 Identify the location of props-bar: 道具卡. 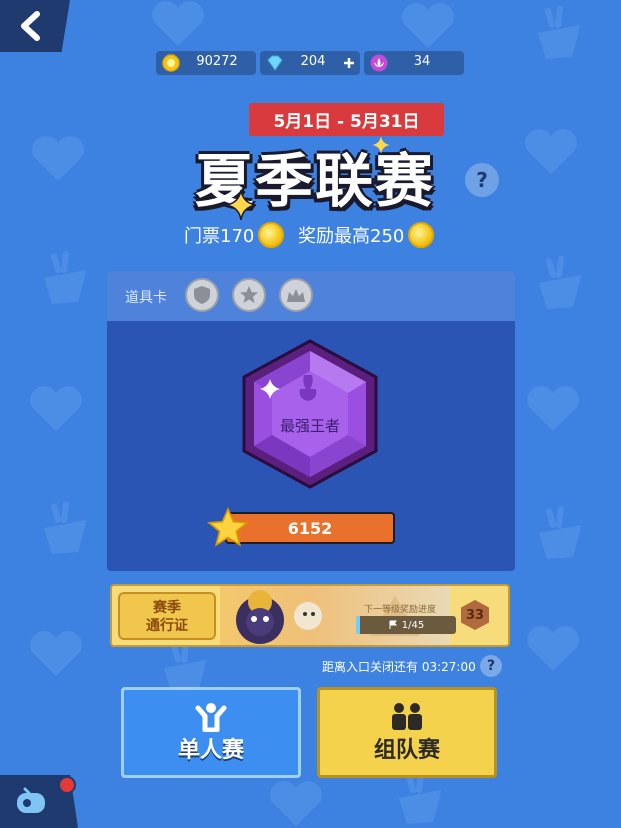
(311, 296).